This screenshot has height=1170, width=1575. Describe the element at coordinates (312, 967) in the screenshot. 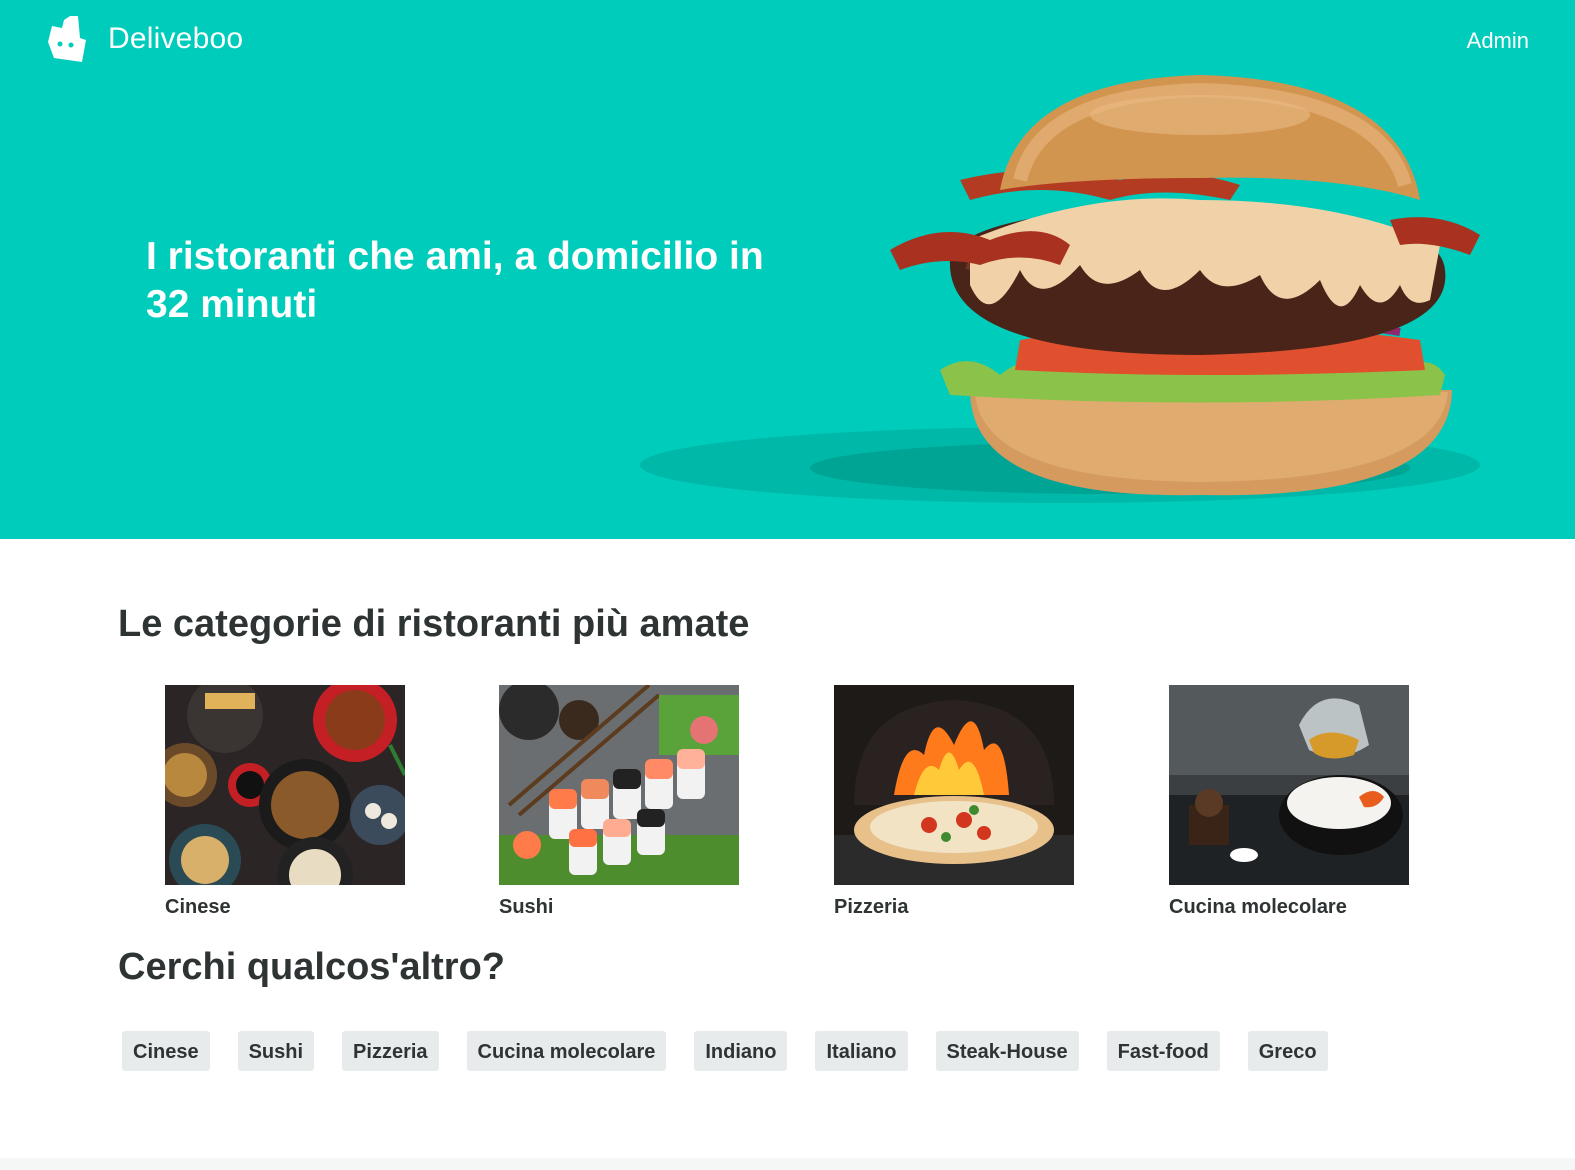

I see `other-categories-title: Cerchi qualcos'altro?` at that location.